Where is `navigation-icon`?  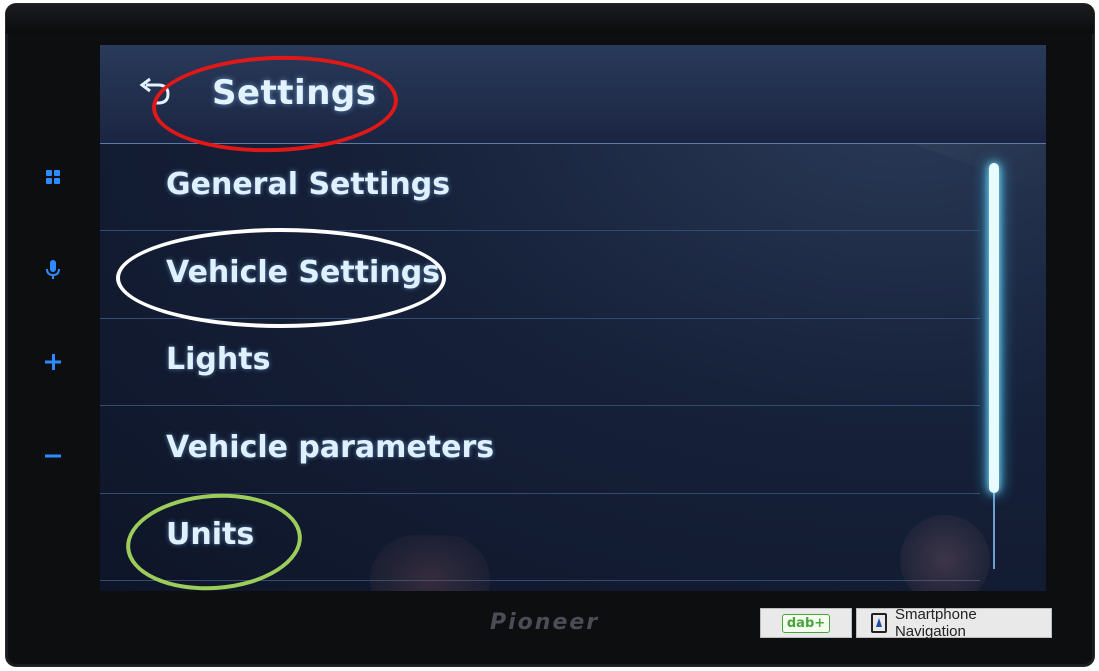 navigation-icon is located at coordinates (879, 623).